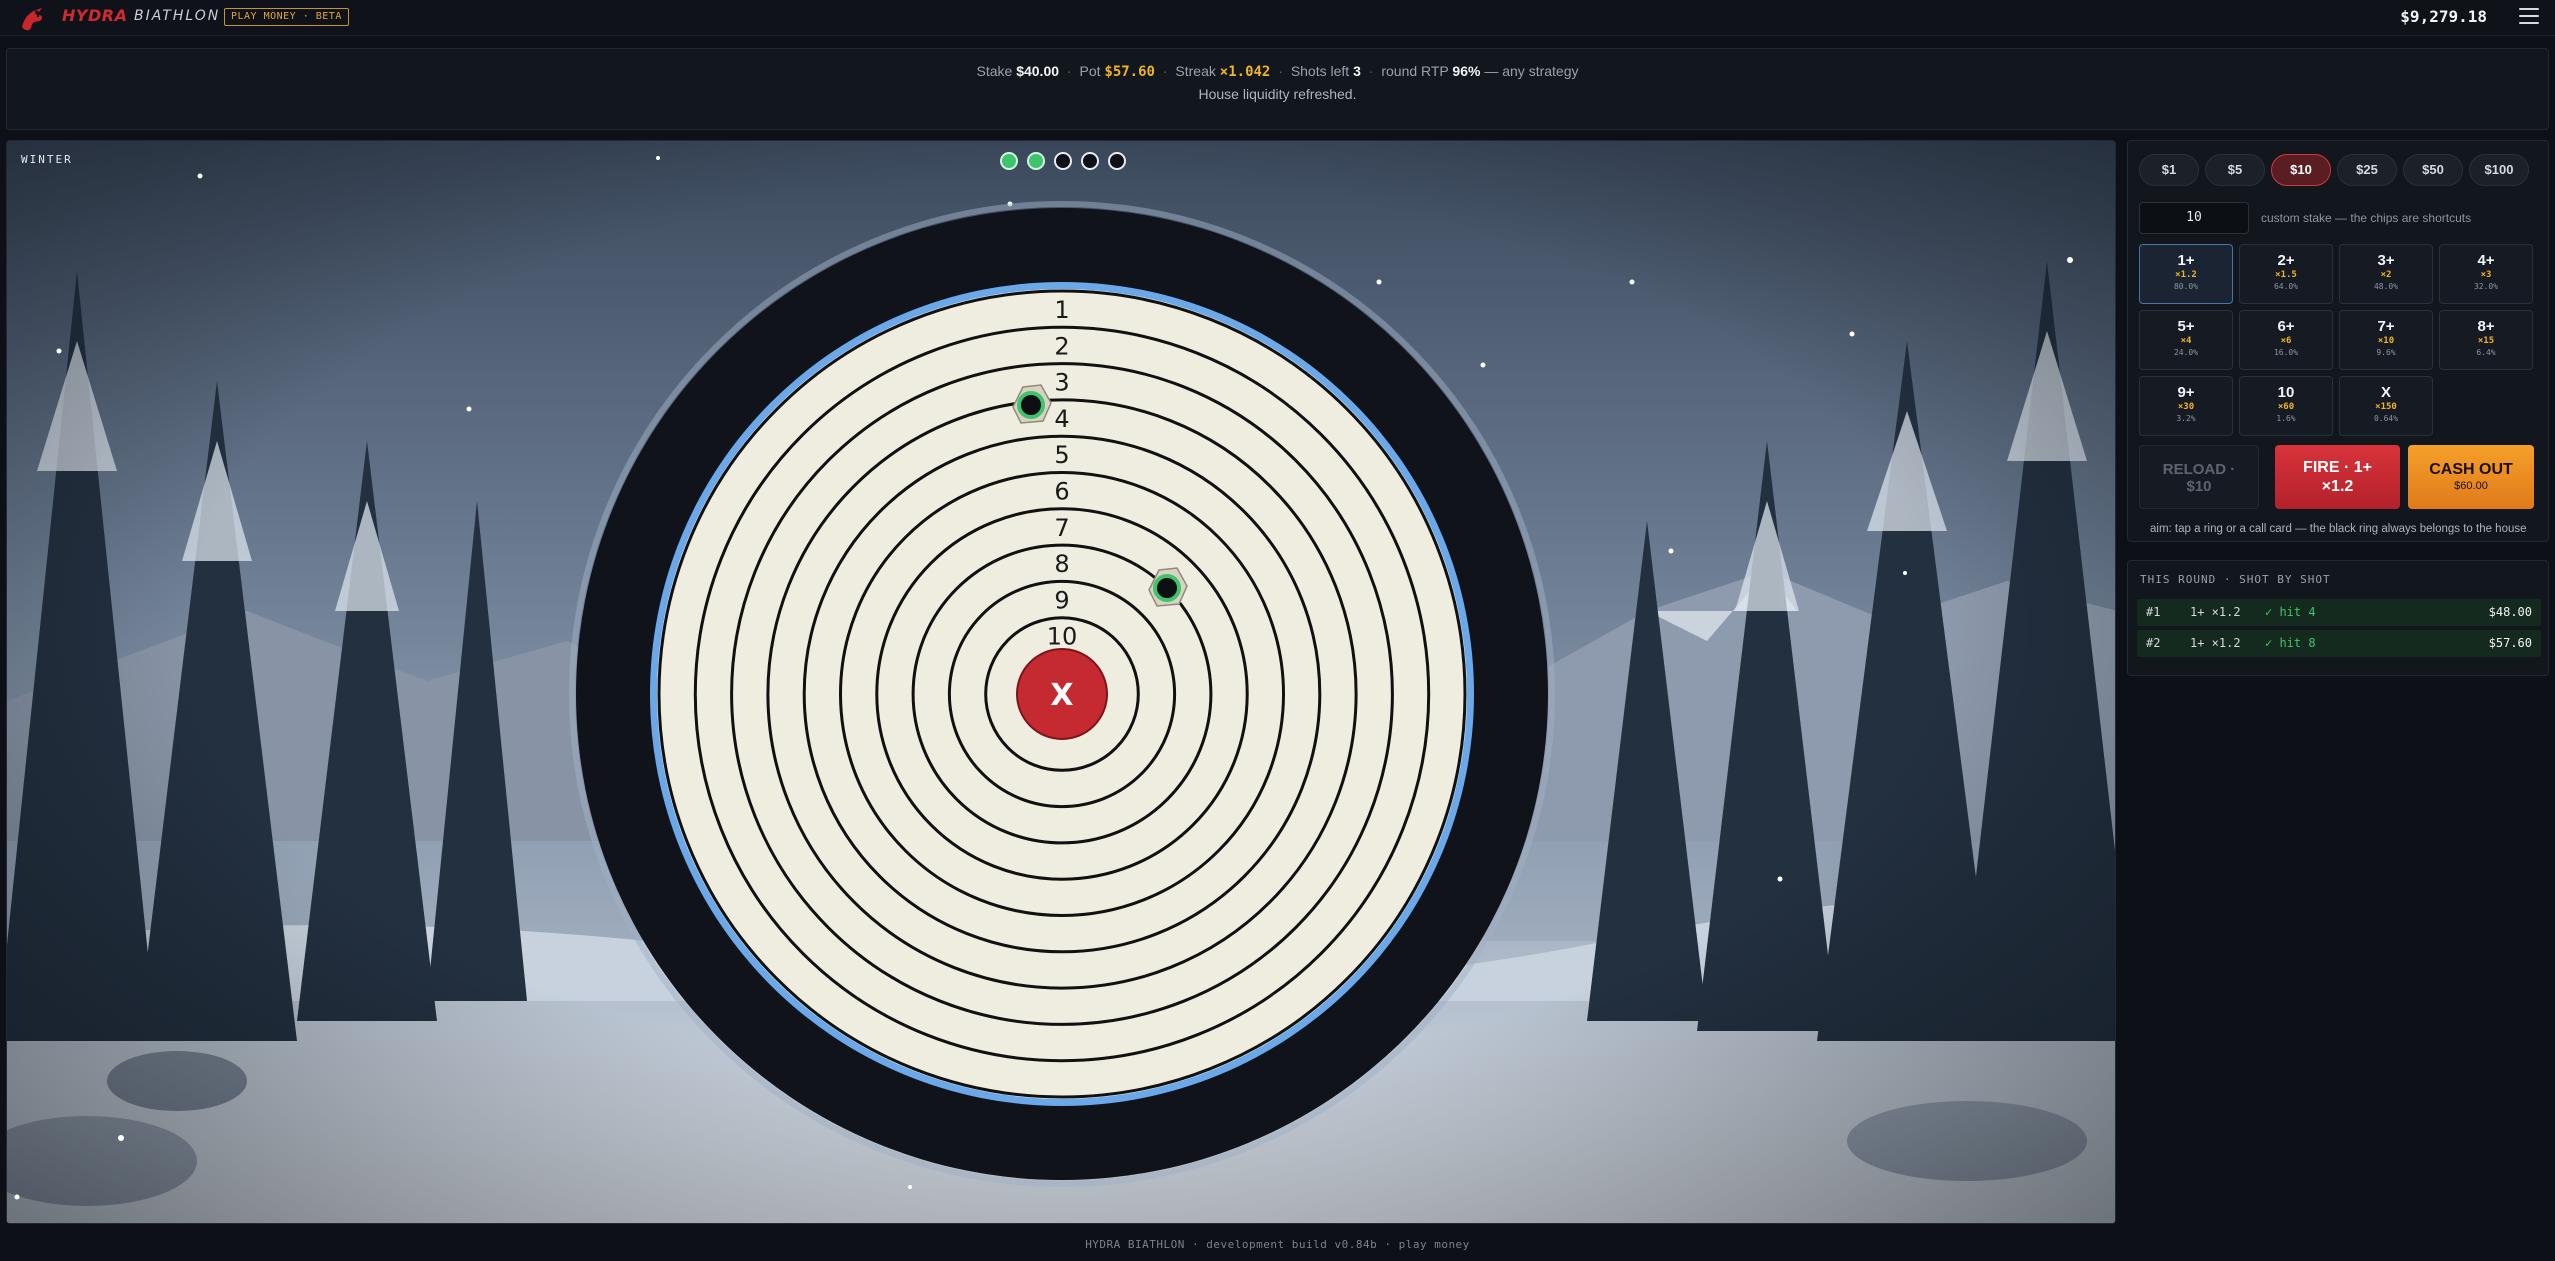 Image resolution: width=2555 pixels, height=1261 pixels. I want to click on history-call: 1+ ×1.2, so click(2215, 612).